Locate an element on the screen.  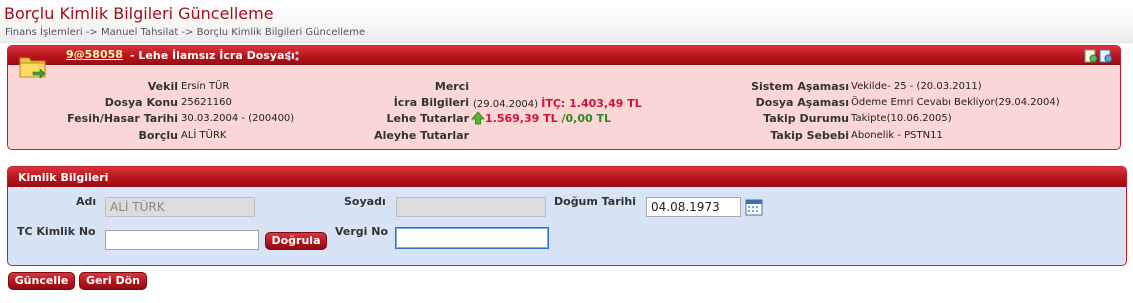
borclu-label: Borçlu is located at coordinates (158, 135).